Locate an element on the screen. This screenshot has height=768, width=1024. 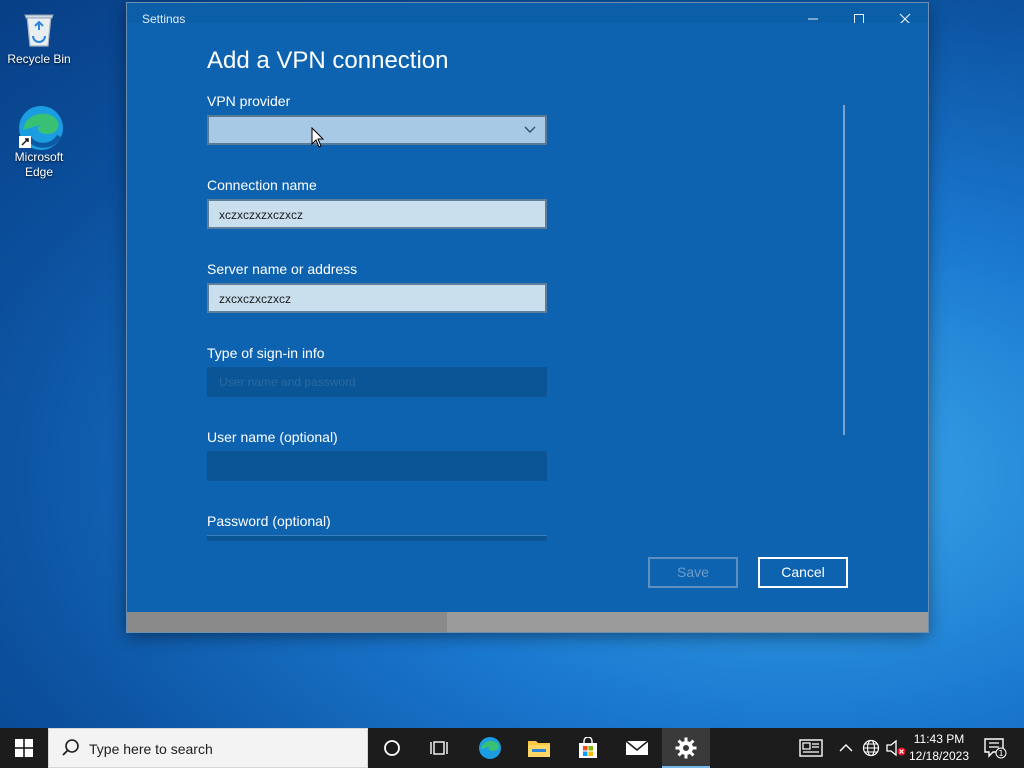
news-widget-button is located at coordinates (811, 748).